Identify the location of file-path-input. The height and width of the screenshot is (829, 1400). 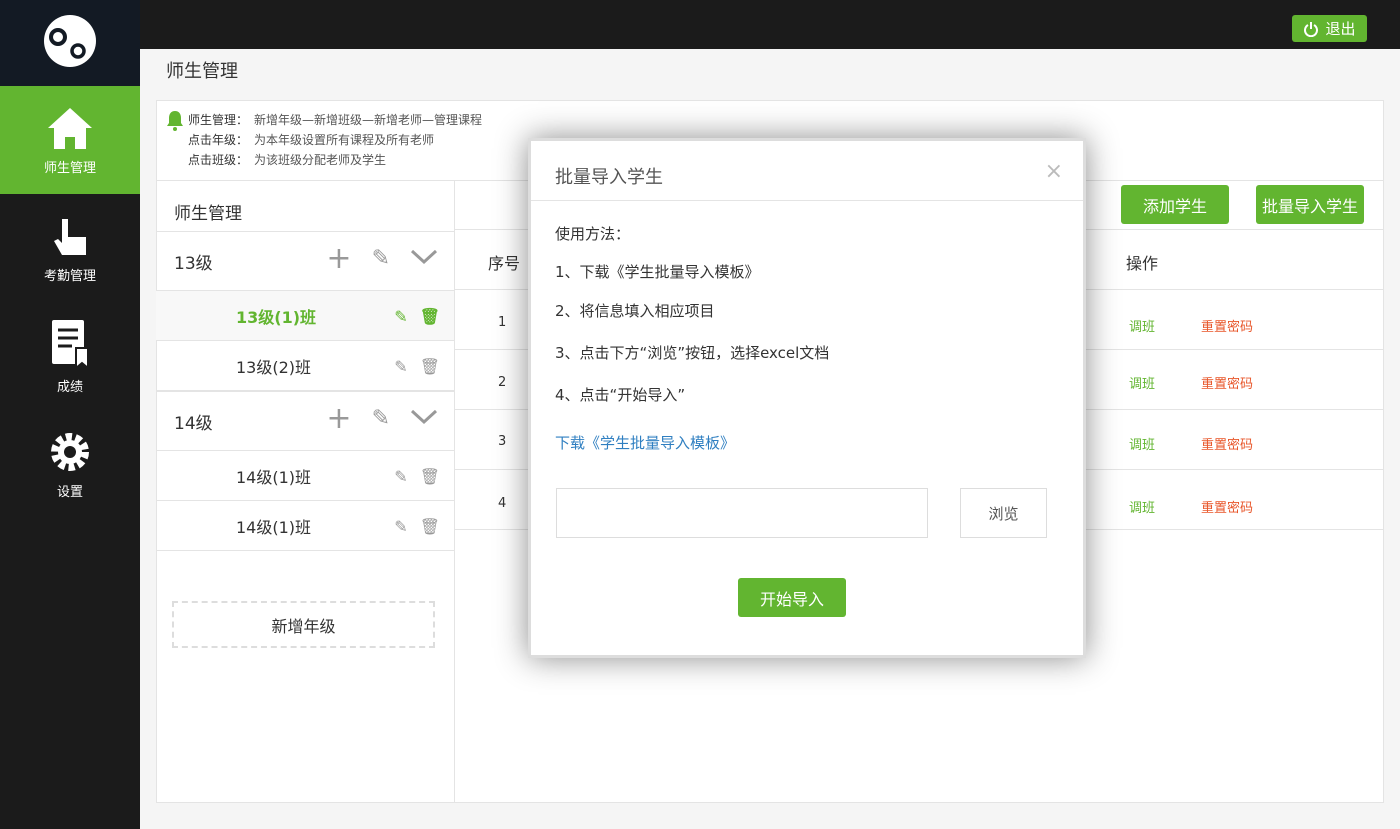
(742, 513).